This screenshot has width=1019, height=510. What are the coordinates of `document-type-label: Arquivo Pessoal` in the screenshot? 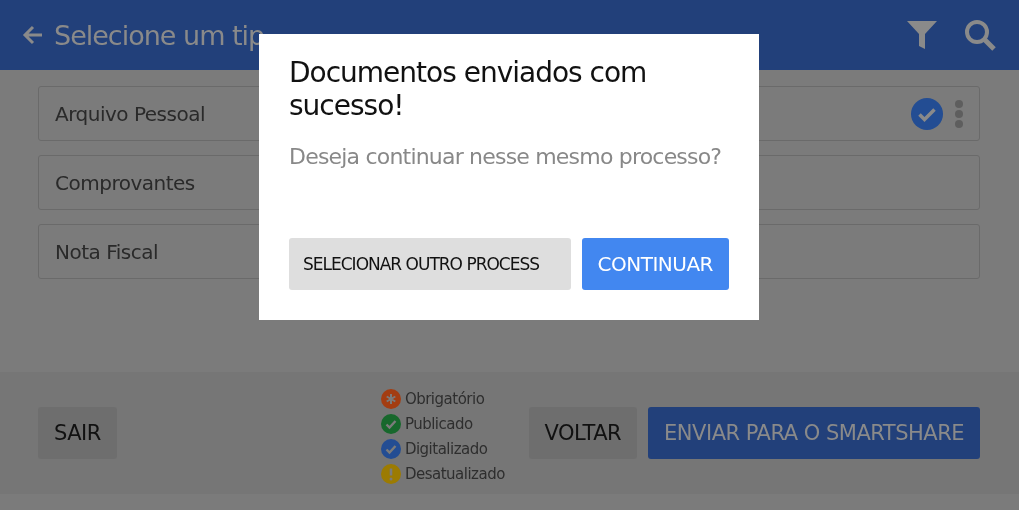 It's located at (130, 113).